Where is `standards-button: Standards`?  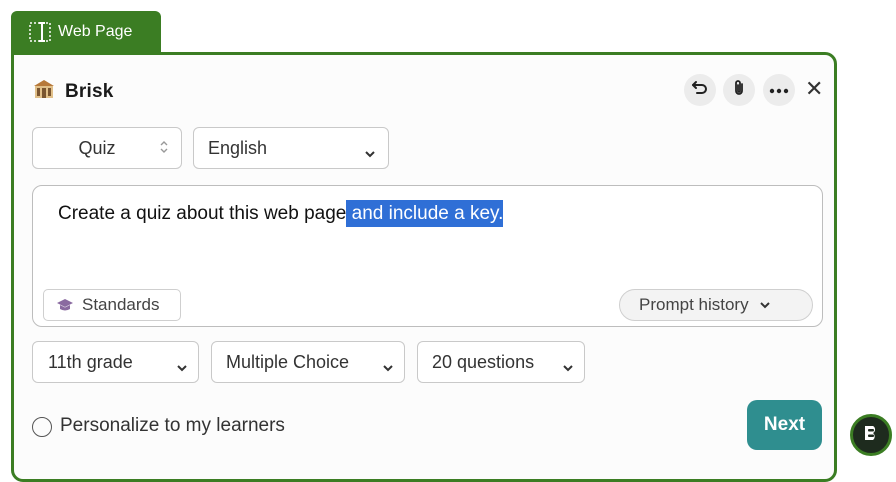
standards-button: Standards is located at coordinates (112, 305).